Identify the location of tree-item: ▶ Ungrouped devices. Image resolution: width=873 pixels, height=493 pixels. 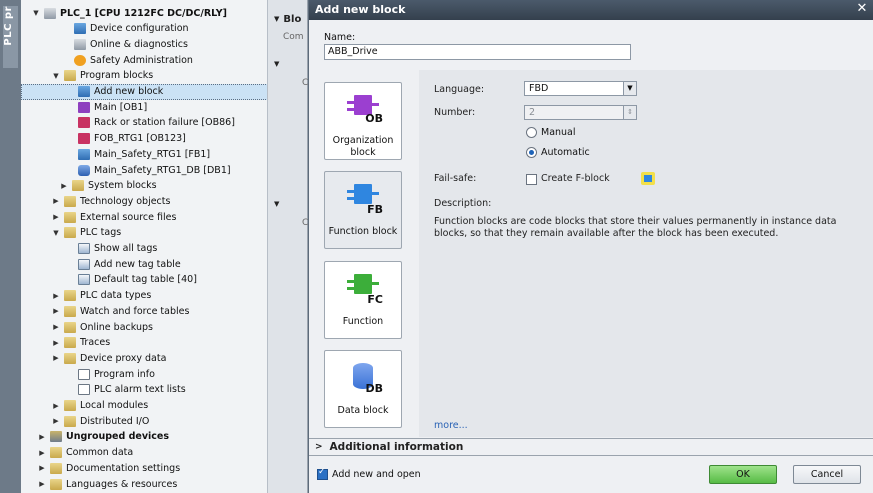
(144, 437).